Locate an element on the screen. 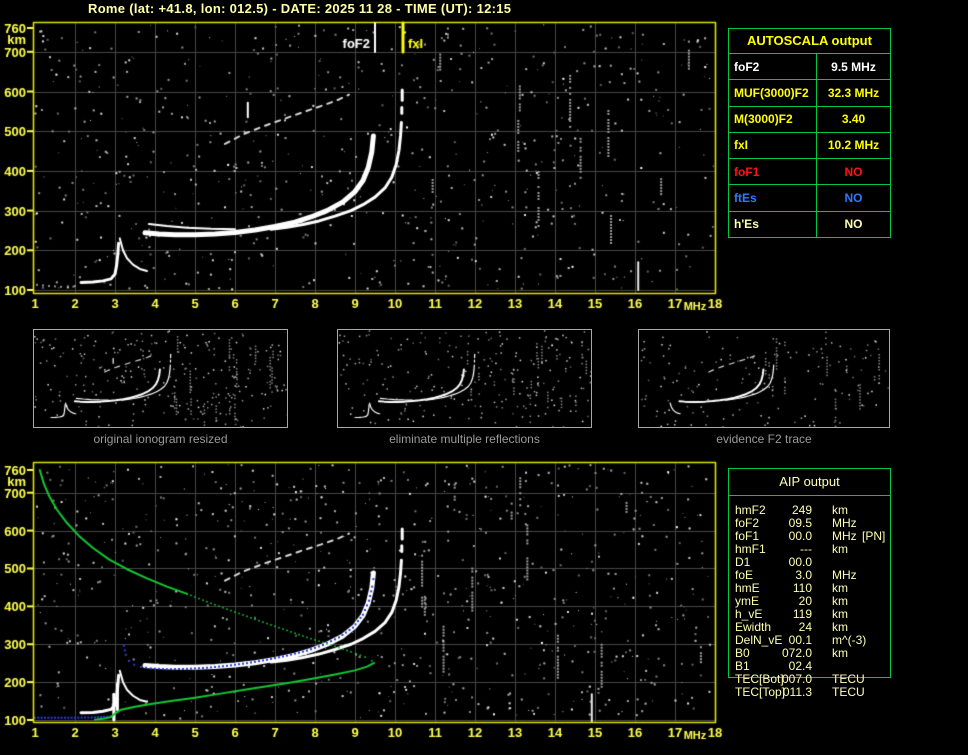  hEs-label: h'Es is located at coordinates (773, 224).